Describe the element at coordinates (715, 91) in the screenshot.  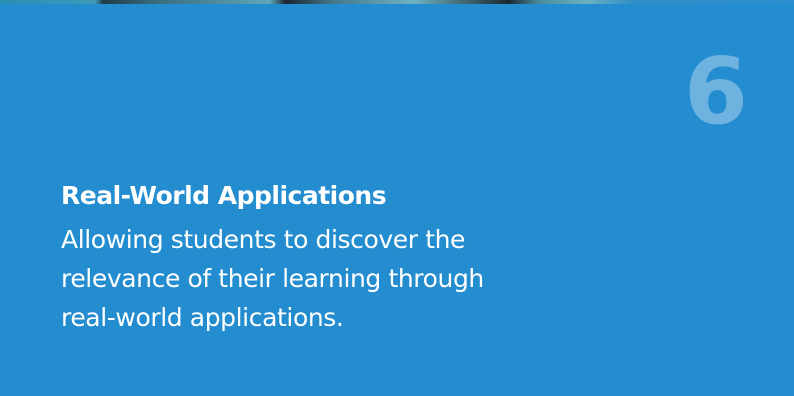
I see `feature-number: 6` at that location.